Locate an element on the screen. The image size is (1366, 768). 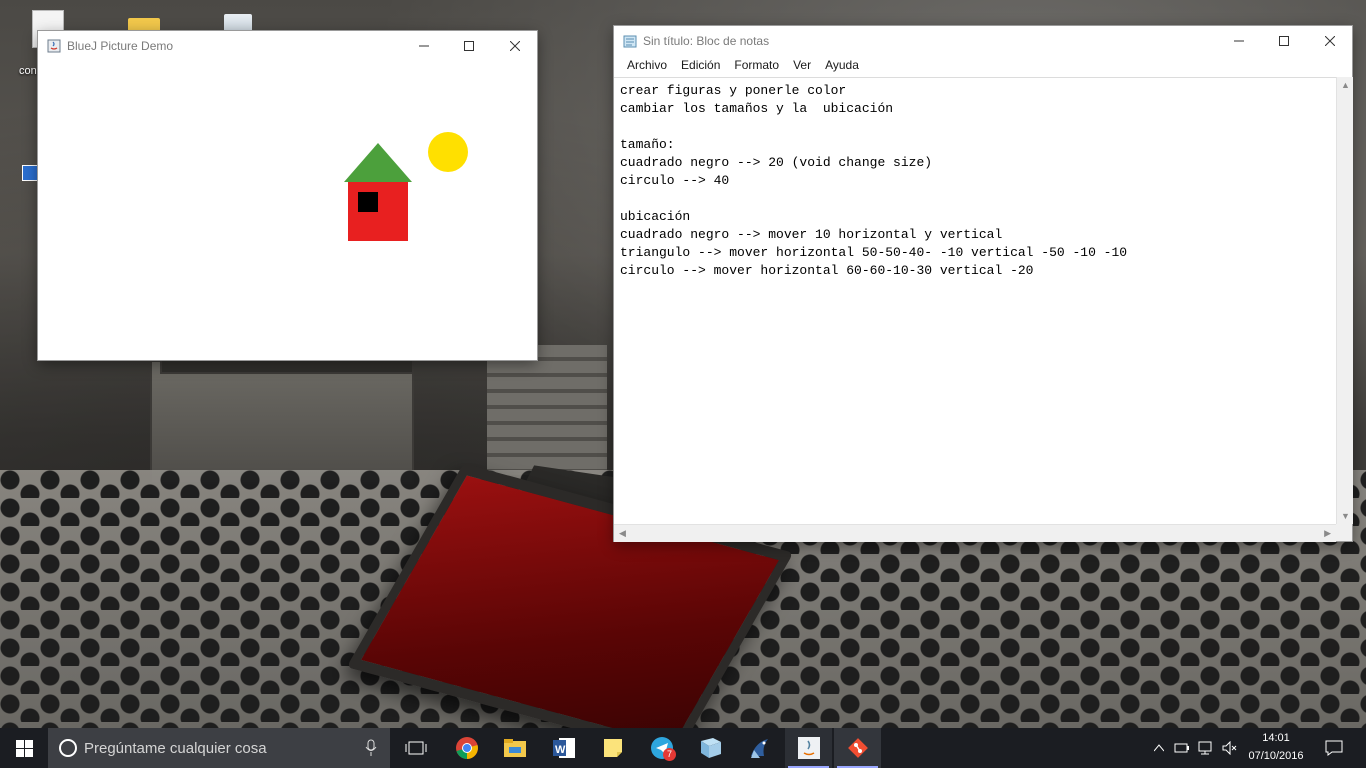
notepad-icon is located at coordinates (630, 41).